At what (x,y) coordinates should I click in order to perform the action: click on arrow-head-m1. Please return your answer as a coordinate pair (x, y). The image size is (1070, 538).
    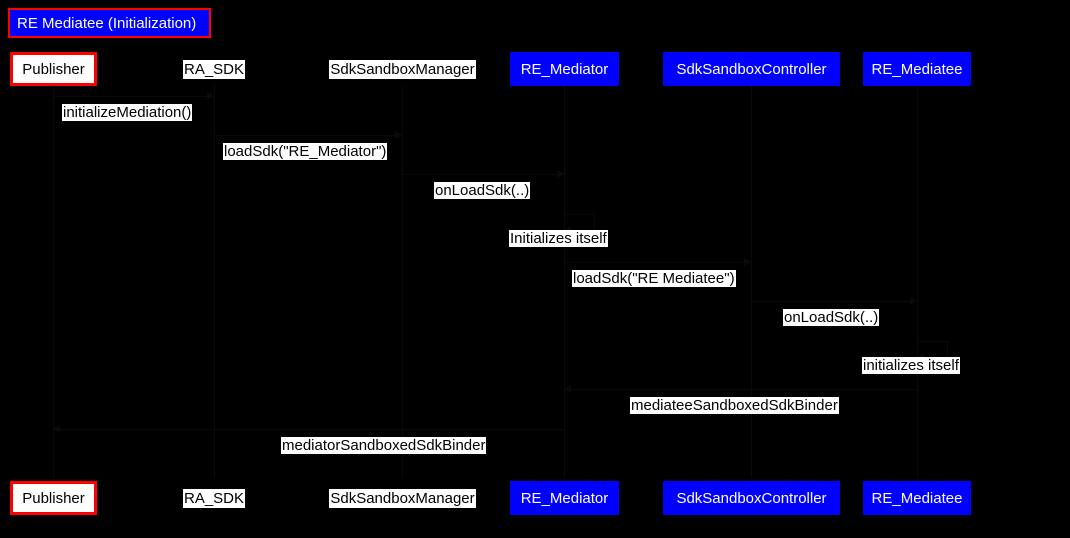
    Looking at the image, I should click on (210, 96).